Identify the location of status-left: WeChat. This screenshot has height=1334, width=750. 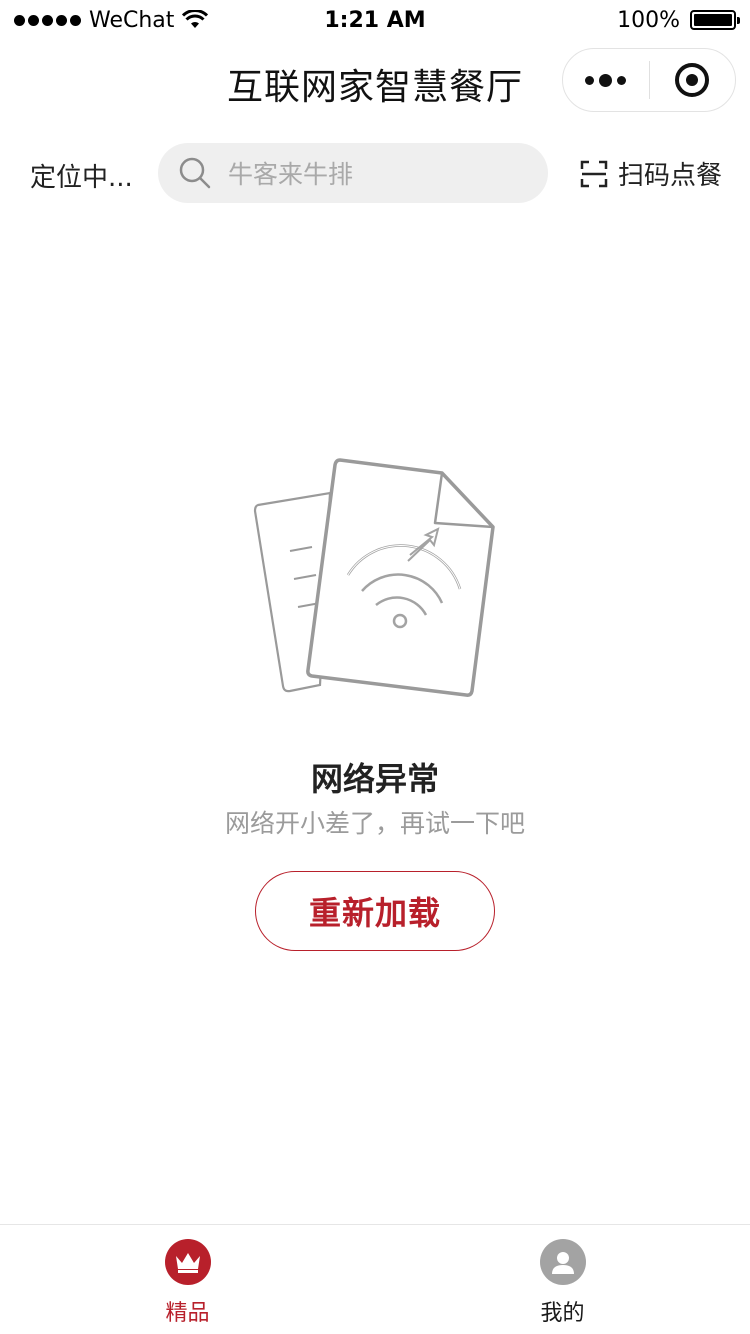
(111, 20).